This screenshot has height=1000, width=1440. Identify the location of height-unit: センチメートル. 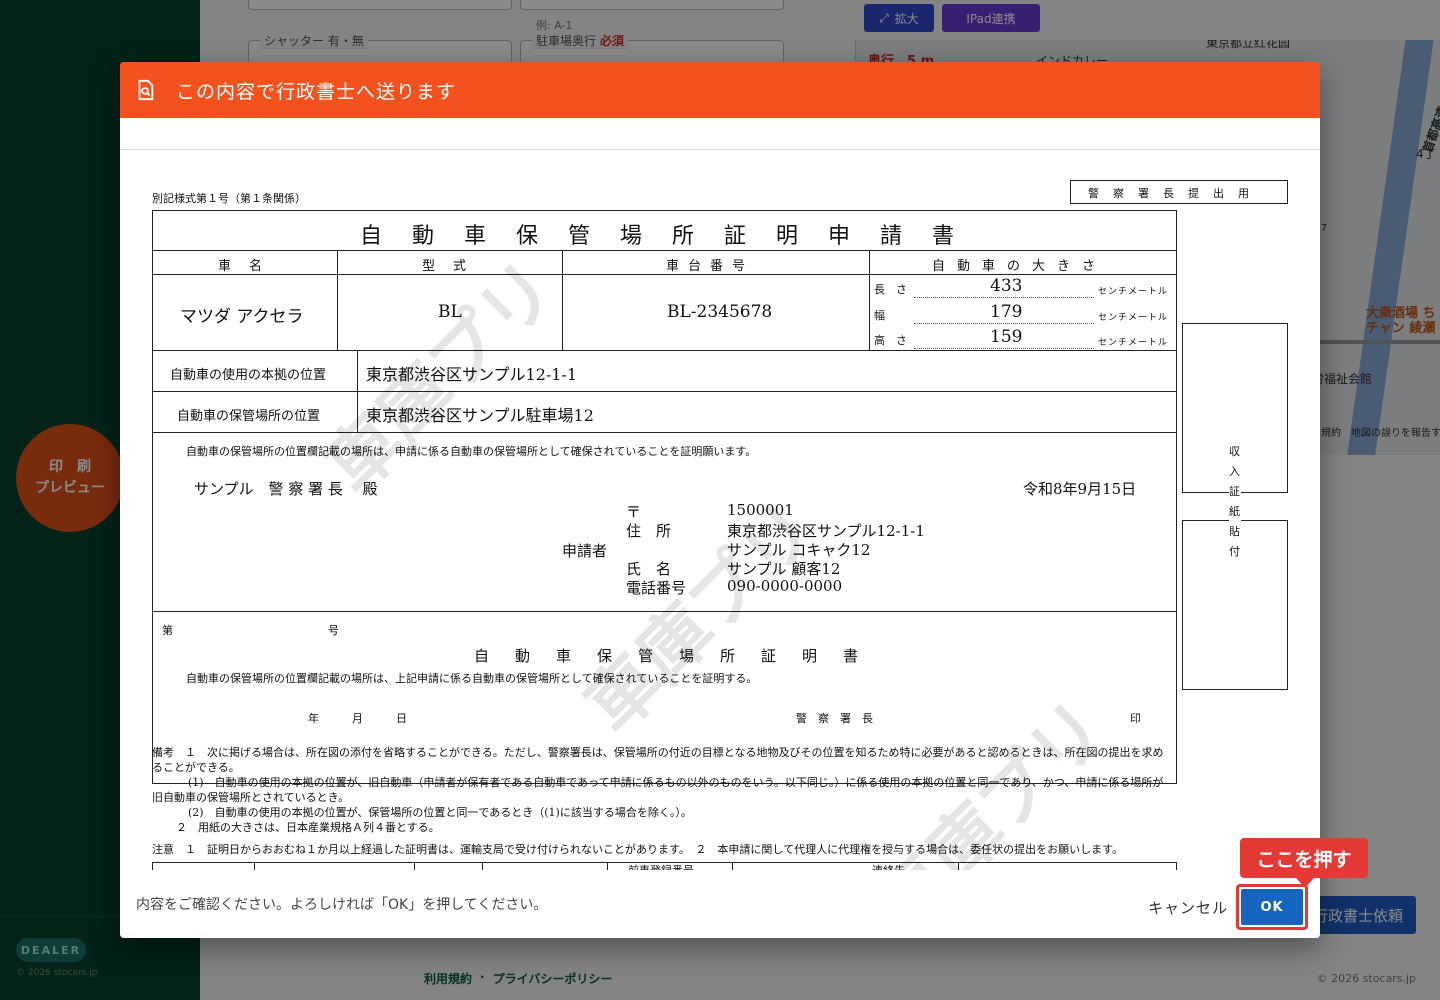
(1133, 343).